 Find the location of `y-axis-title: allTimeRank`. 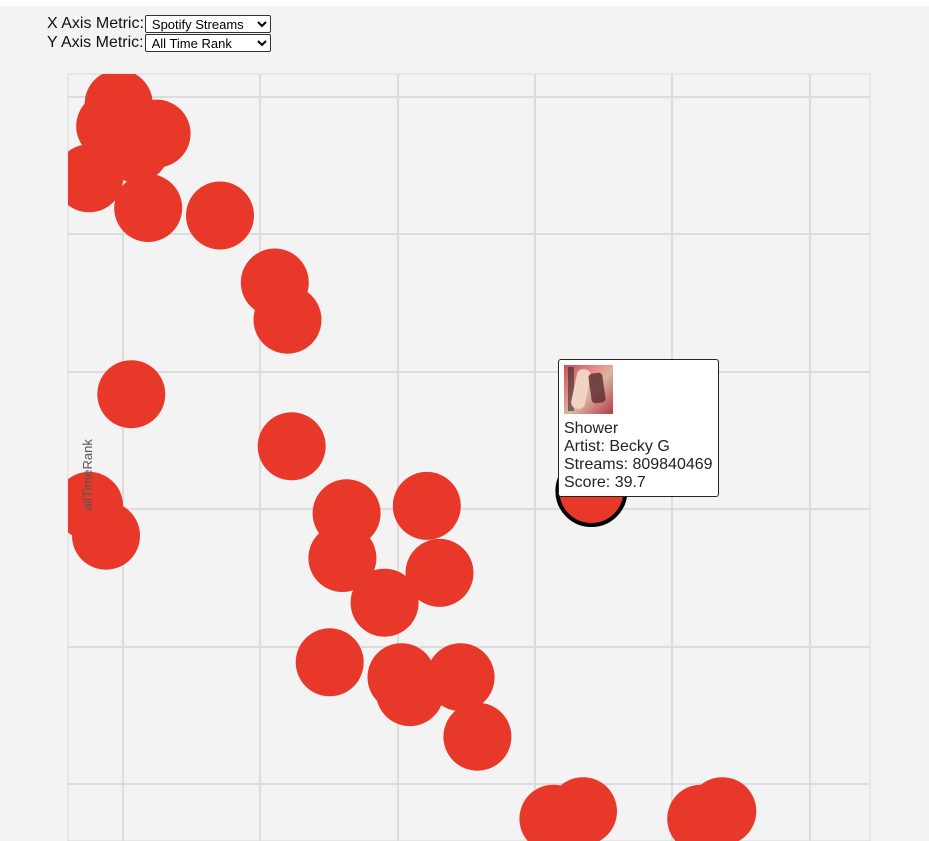

y-axis-title: allTimeRank is located at coordinates (87, 475).